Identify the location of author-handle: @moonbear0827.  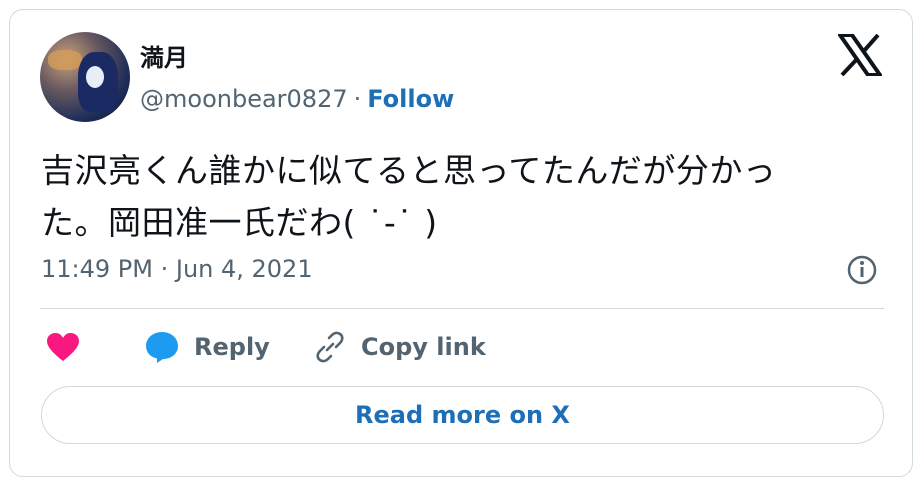
(244, 99).